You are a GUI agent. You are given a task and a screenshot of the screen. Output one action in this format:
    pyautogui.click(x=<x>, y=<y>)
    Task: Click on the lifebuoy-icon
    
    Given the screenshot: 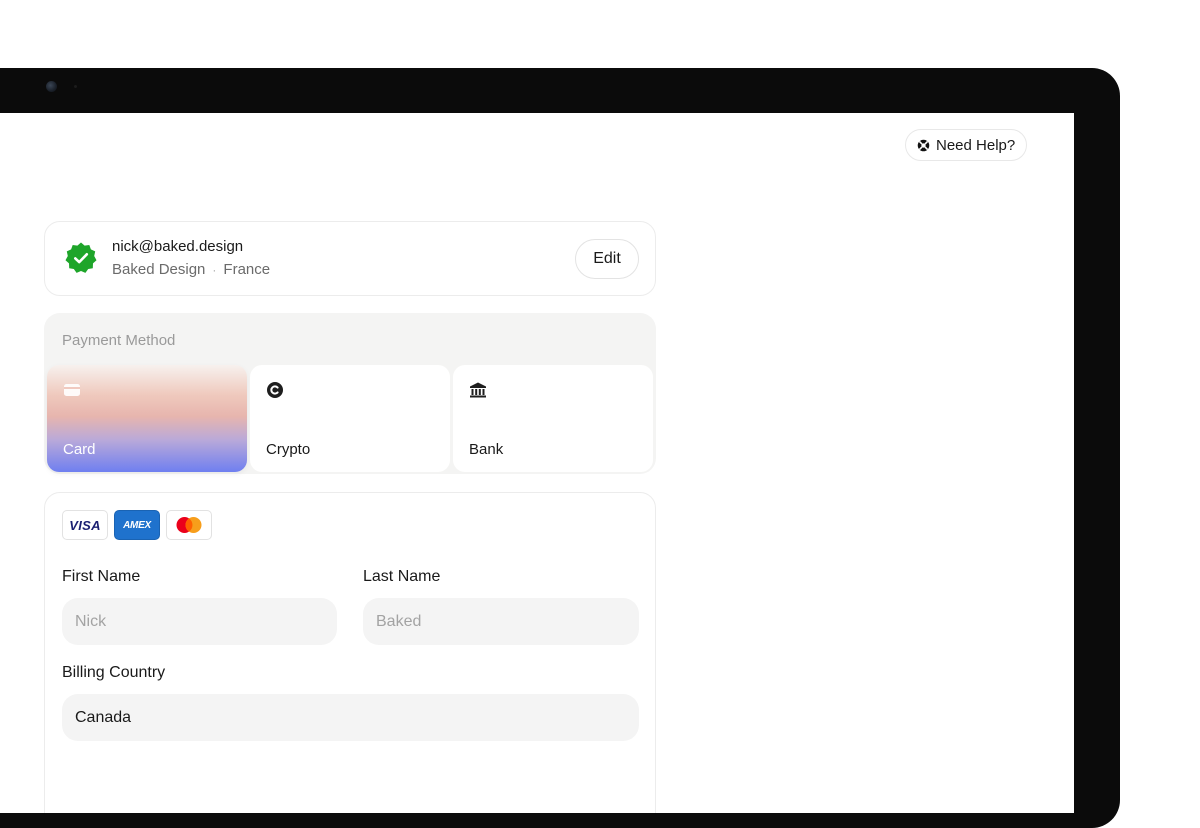 What is the action you would take?
    pyautogui.click(x=923, y=145)
    